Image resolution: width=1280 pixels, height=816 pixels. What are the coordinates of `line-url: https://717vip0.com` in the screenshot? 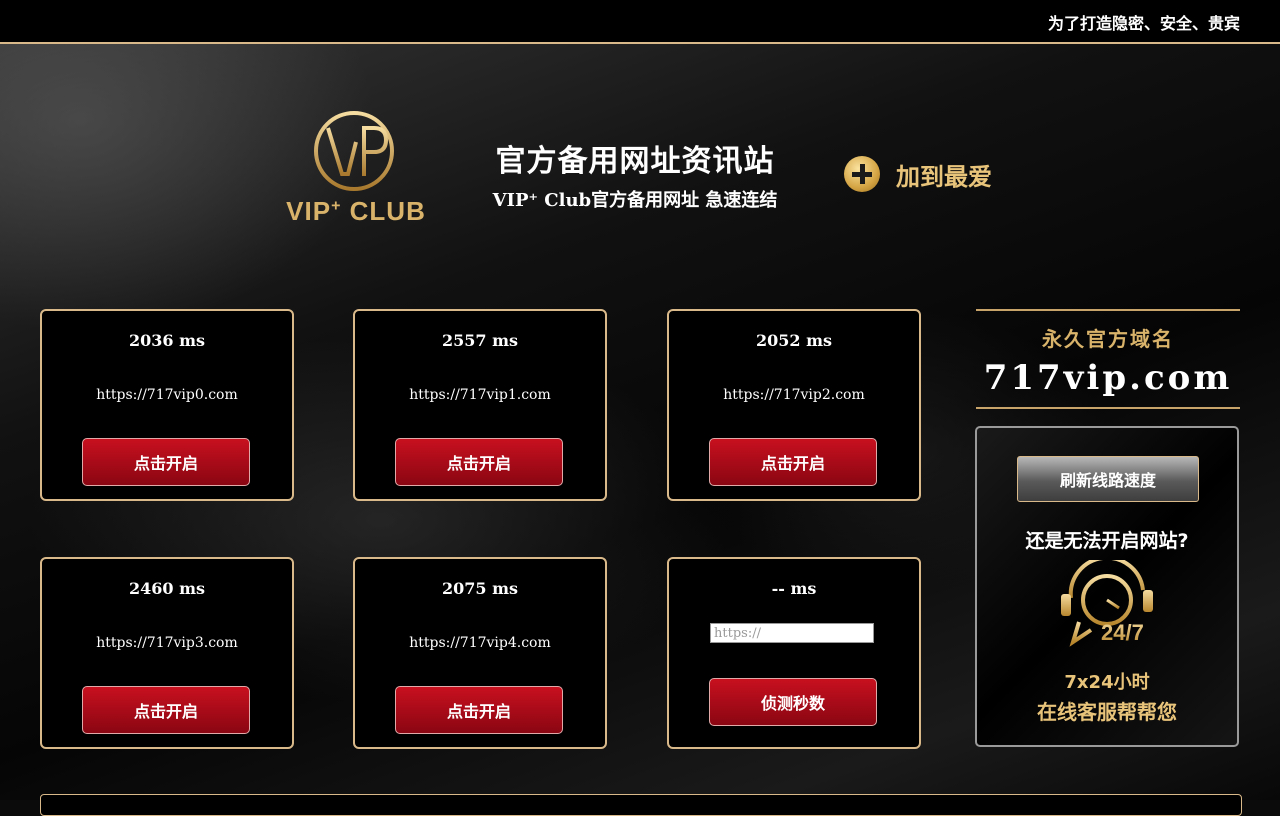 It's located at (167, 395).